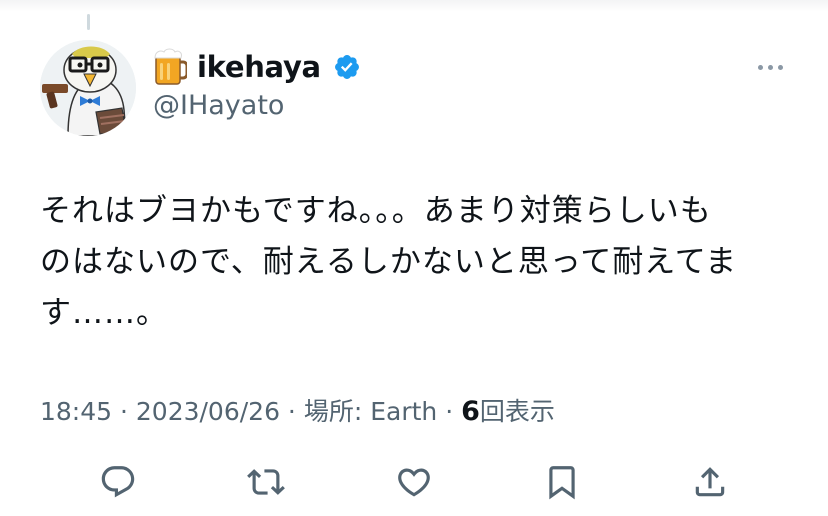  I want to click on view-count: 6, so click(470, 411).